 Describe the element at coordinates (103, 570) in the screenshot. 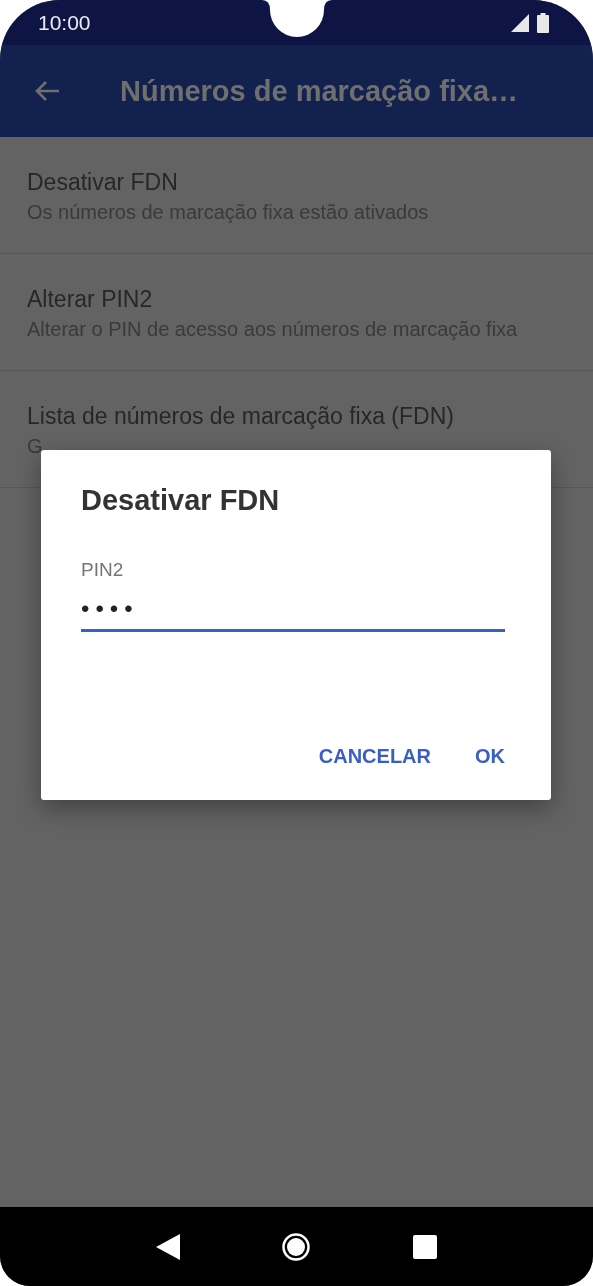

I see `field-label: PIN2` at that location.